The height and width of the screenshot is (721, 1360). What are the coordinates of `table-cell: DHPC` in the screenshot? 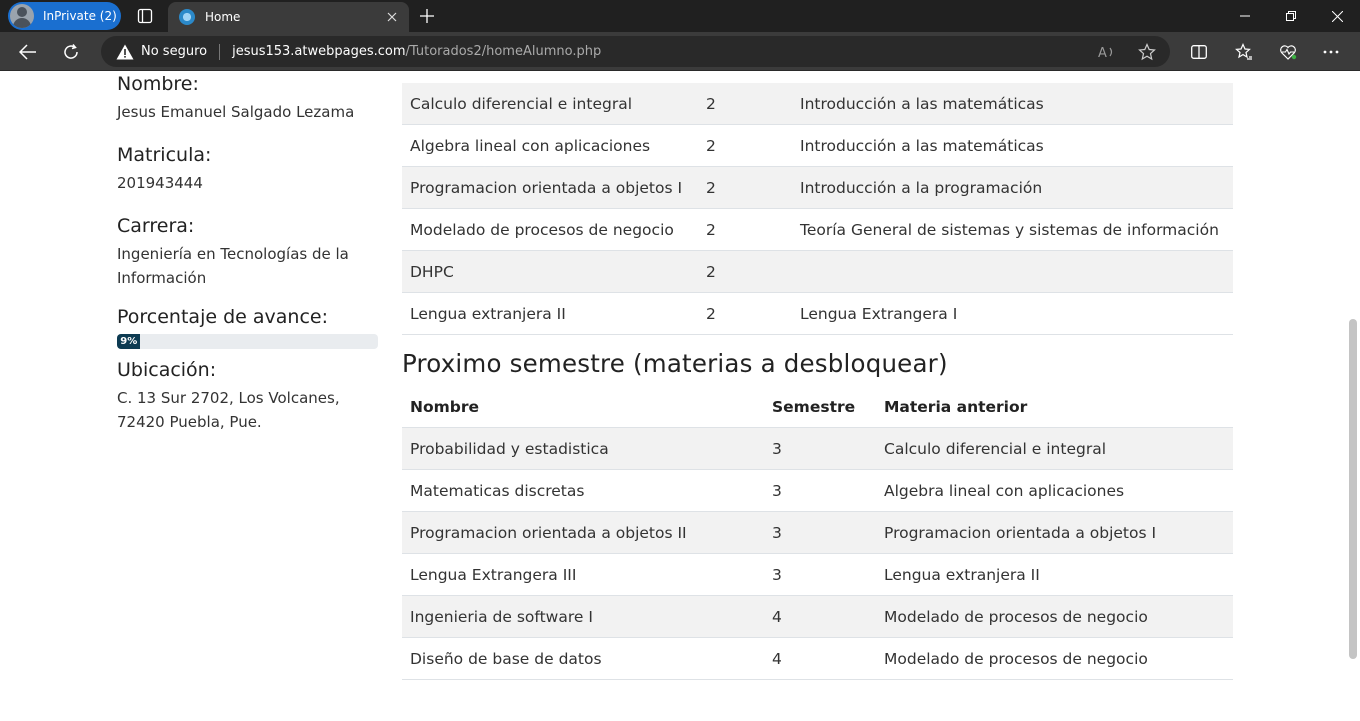 It's located at (550, 271).